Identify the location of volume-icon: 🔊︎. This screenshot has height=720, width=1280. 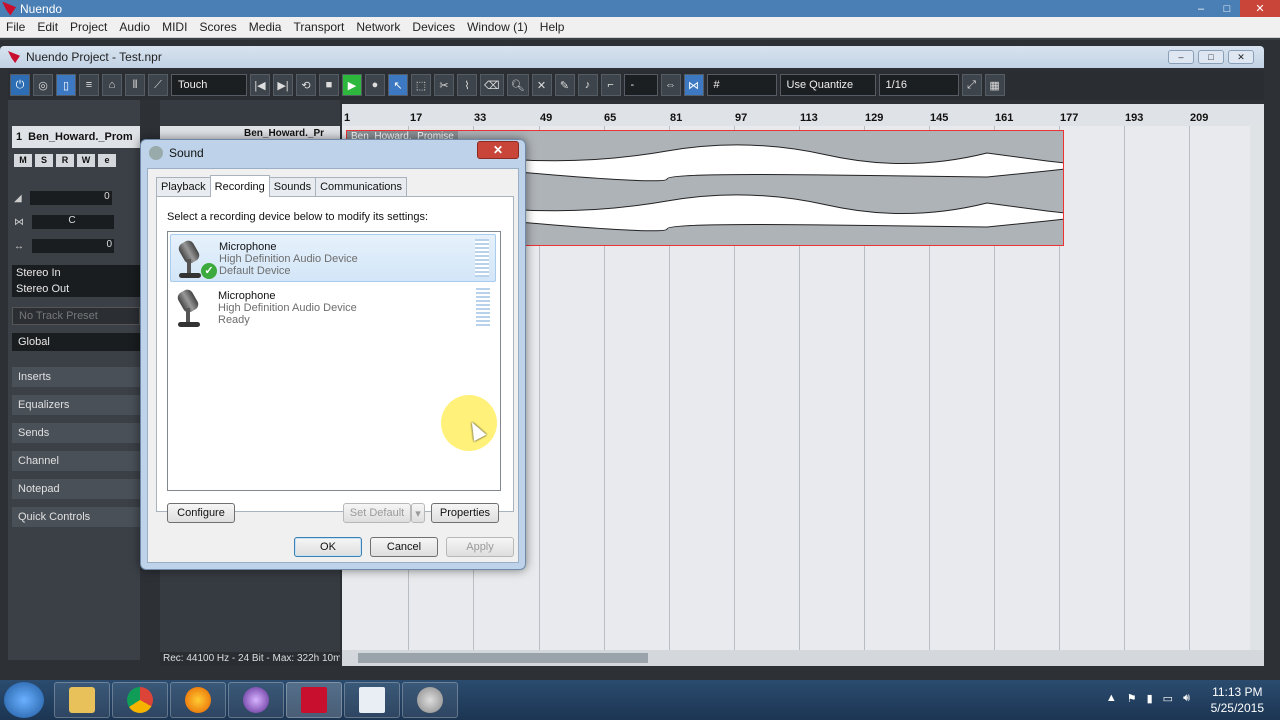
(1186, 698).